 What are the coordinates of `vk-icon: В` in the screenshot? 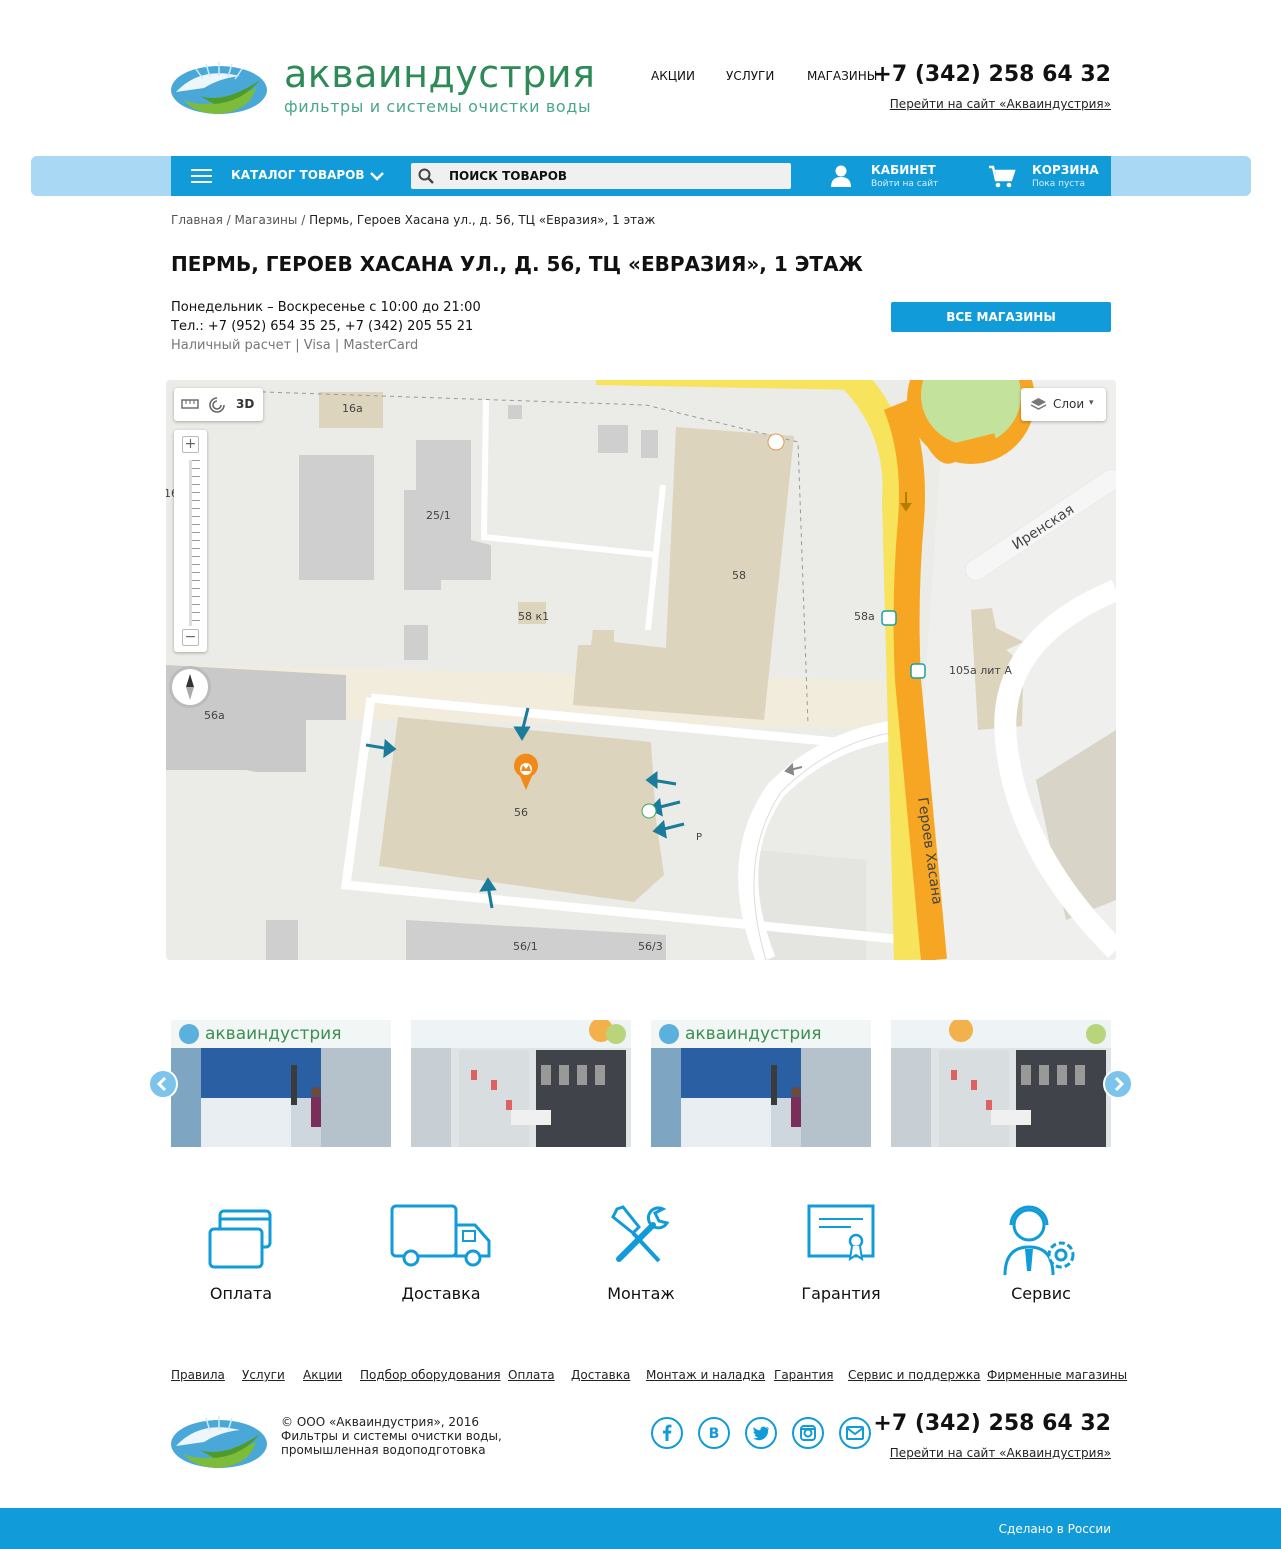 It's located at (714, 1433).